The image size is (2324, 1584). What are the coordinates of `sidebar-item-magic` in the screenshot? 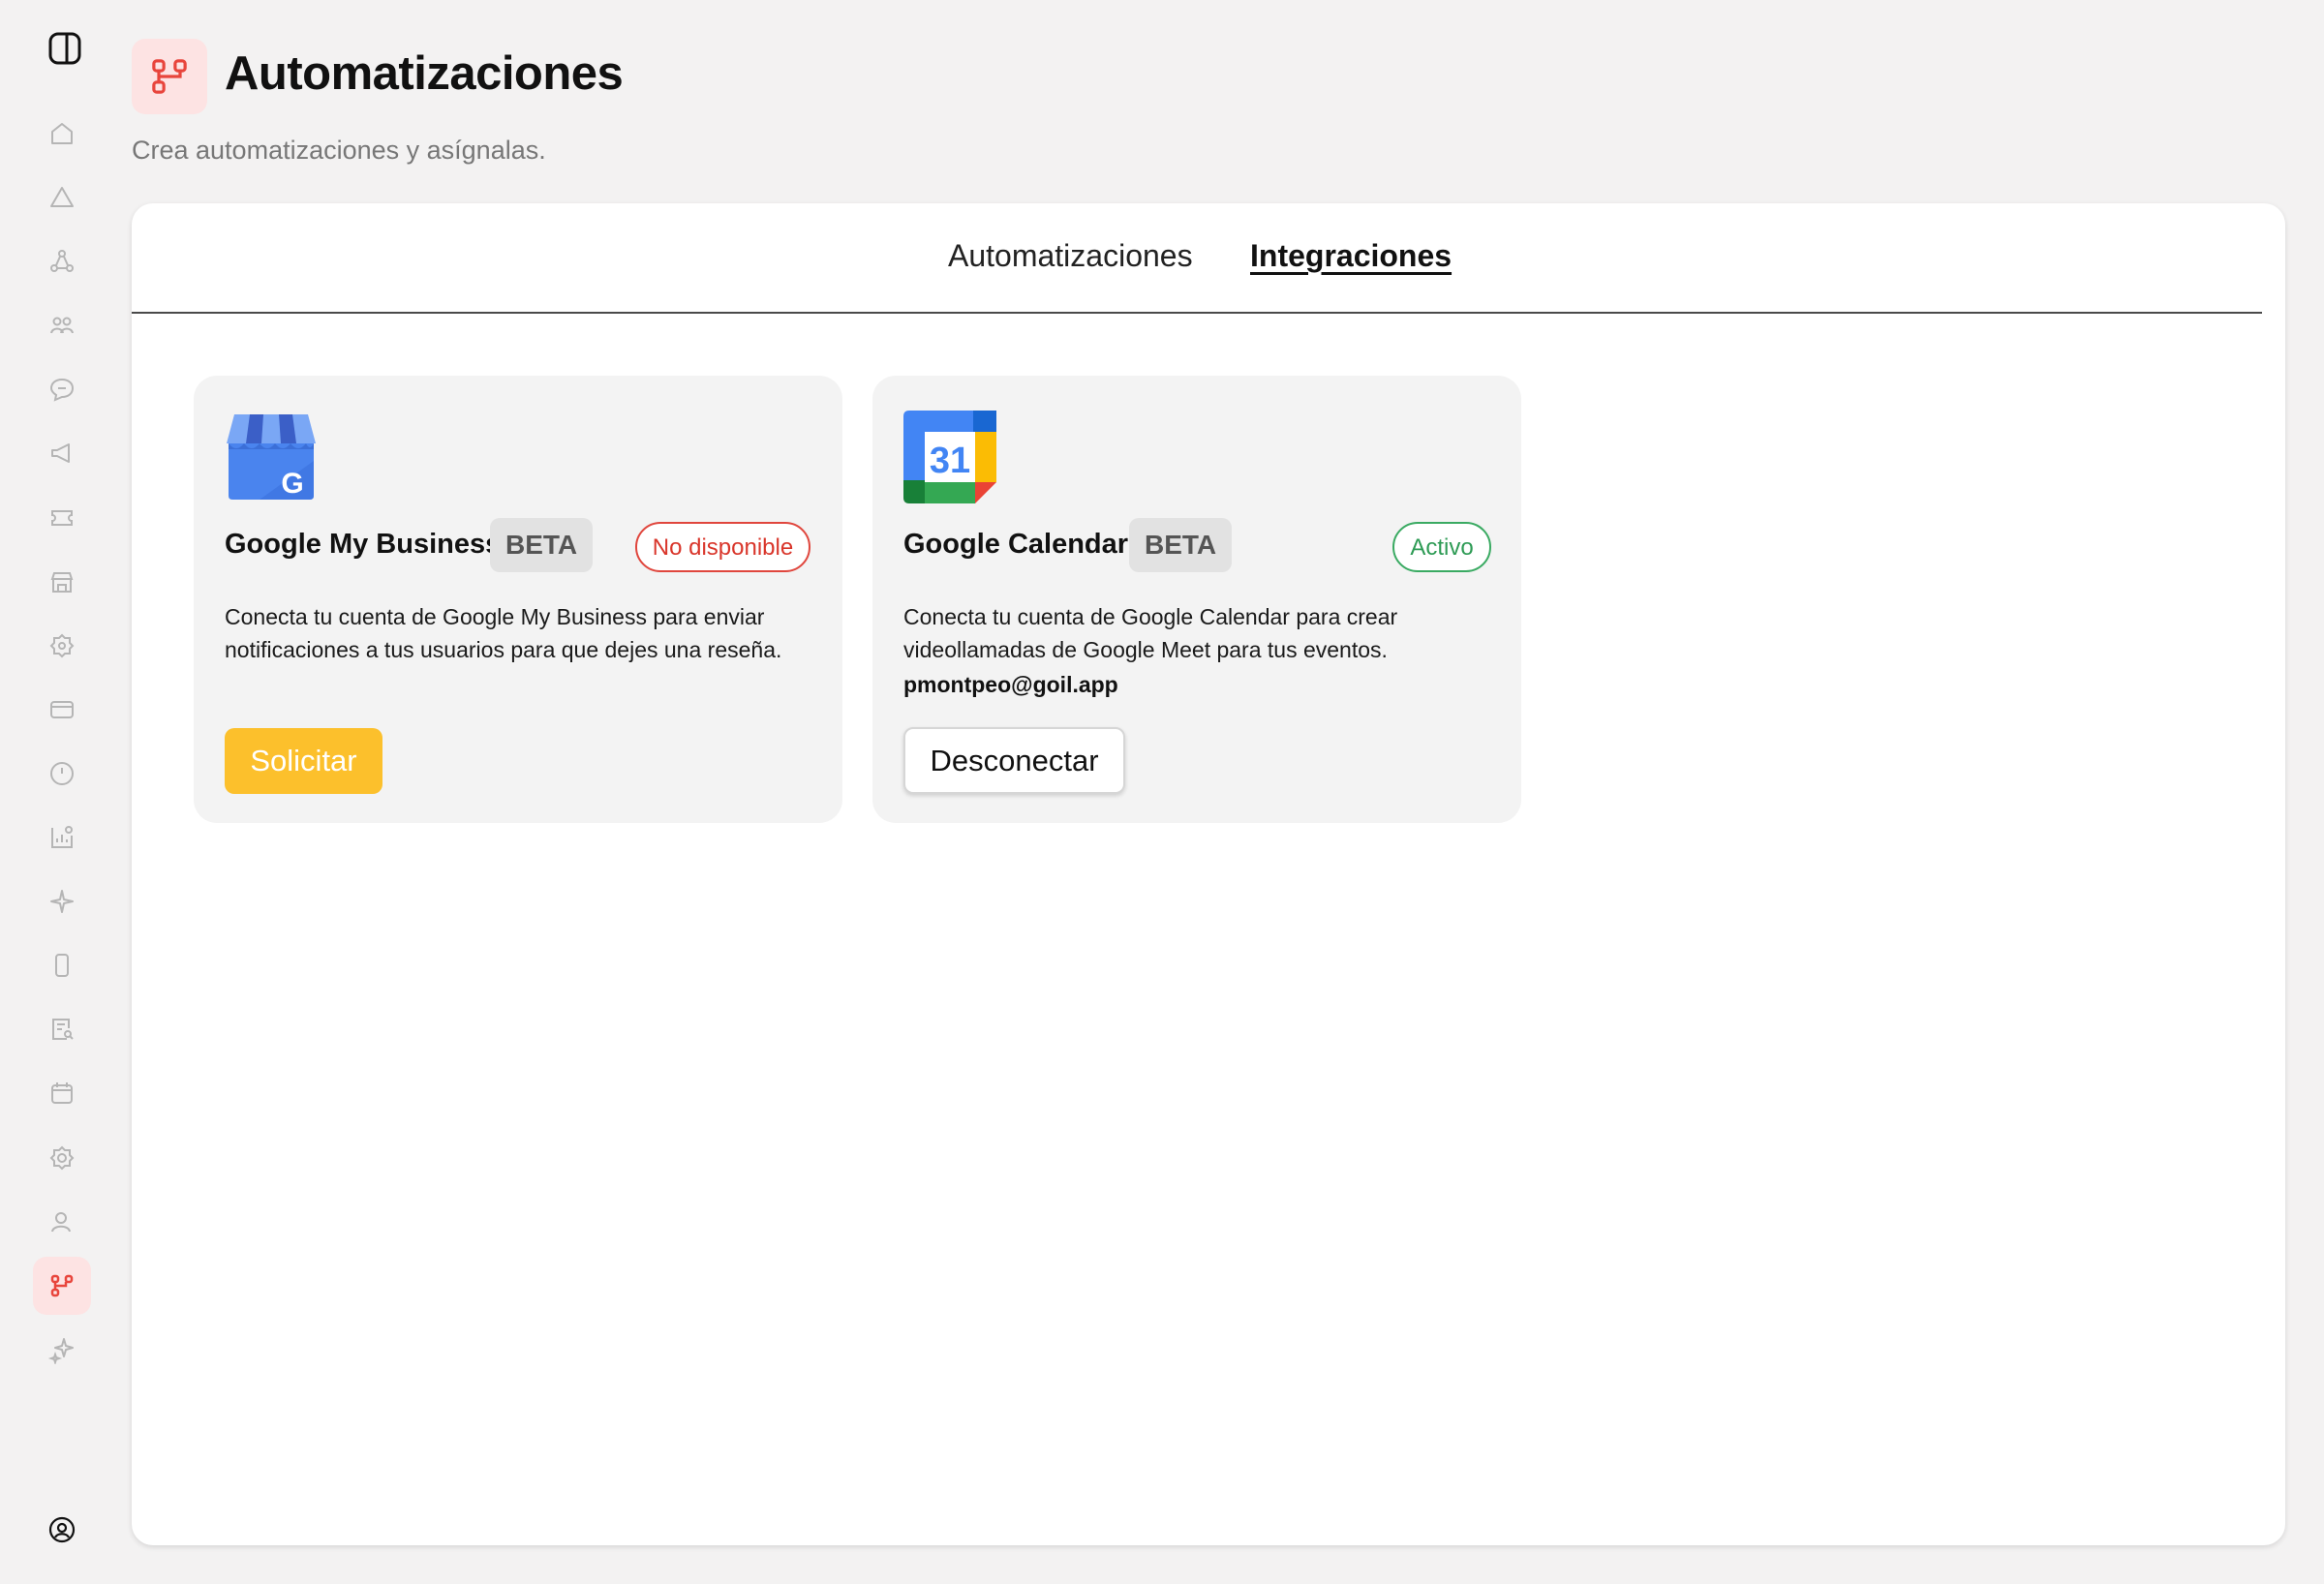 It's located at (62, 1350).